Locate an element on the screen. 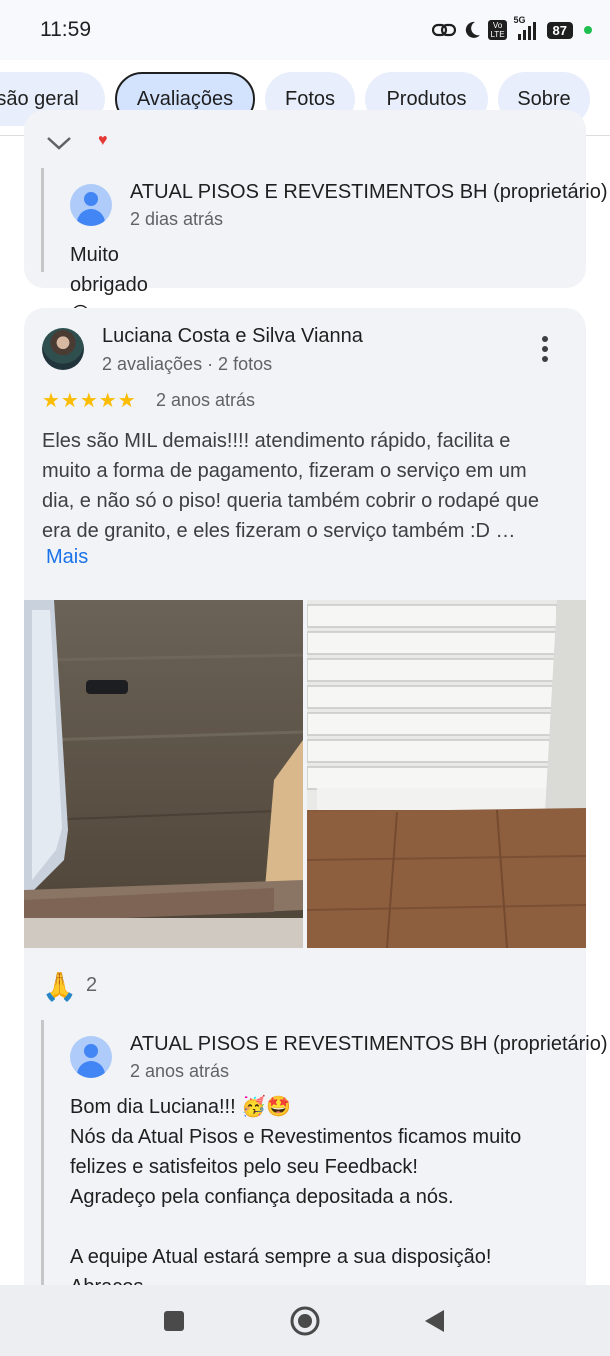 The height and width of the screenshot is (1356, 610). review-photo-2-image is located at coordinates (446, 774).